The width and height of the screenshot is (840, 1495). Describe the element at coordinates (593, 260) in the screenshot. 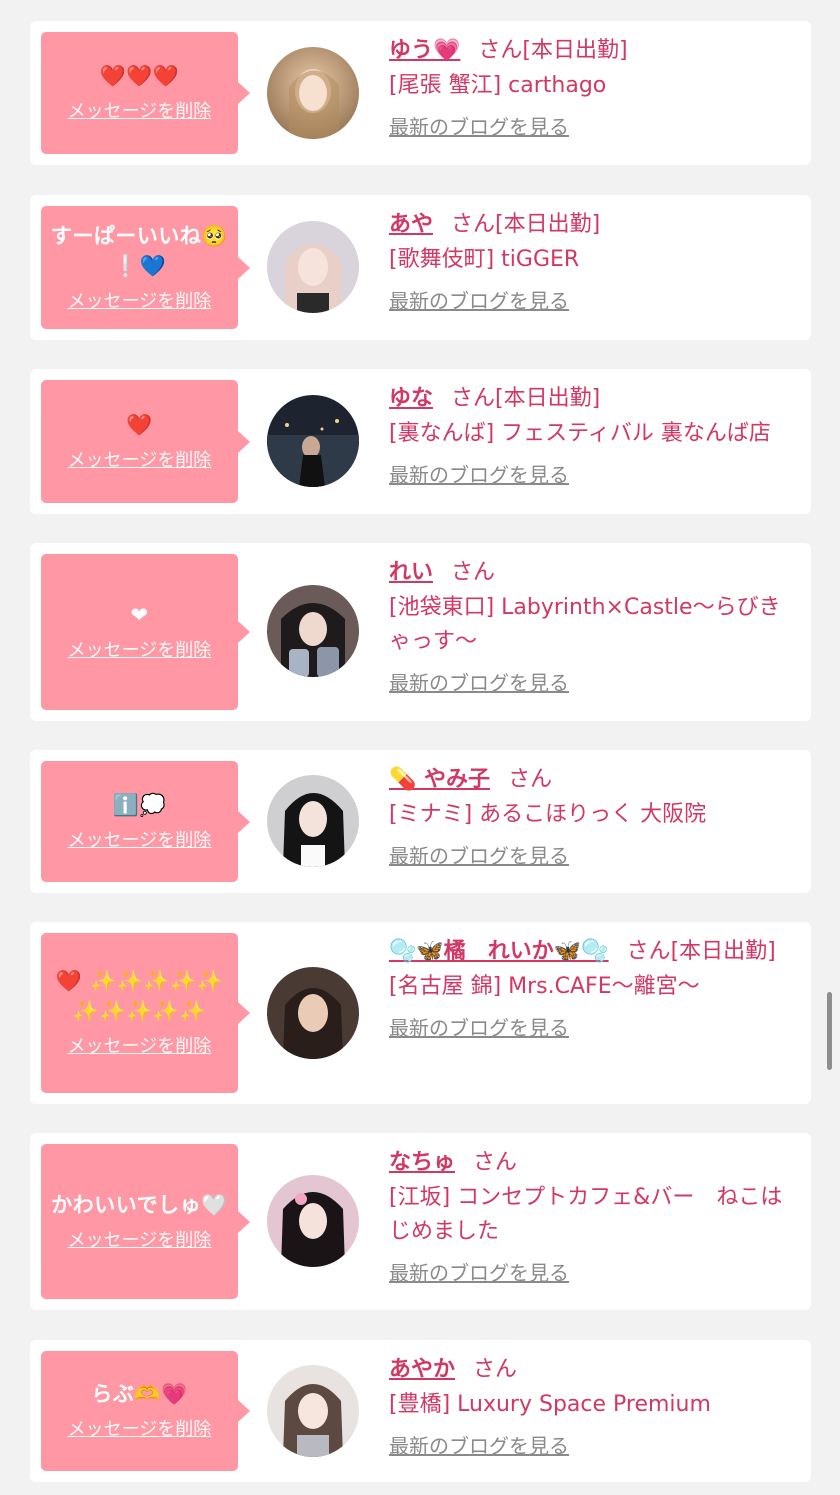

I see `cast-info: あや さん[本日出勤] [歌舞伎町] tiGGER 最新のブログを見る` at that location.